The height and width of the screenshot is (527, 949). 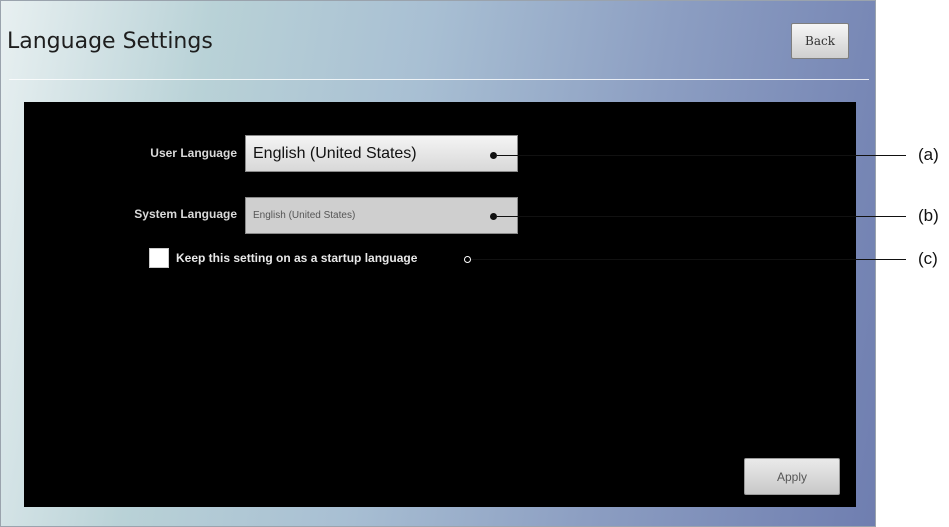 I want to click on callout-line-c, so click(x=688, y=259).